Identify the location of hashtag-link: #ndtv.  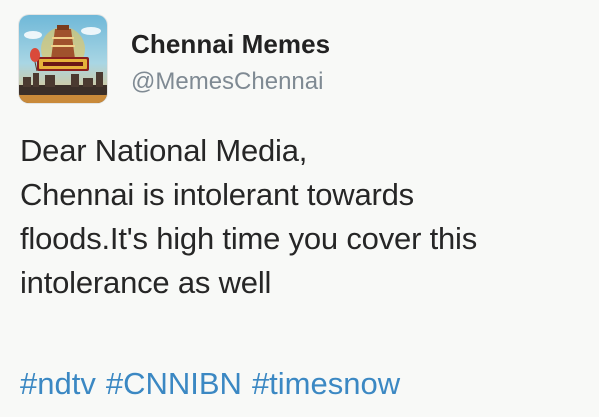
(58, 383).